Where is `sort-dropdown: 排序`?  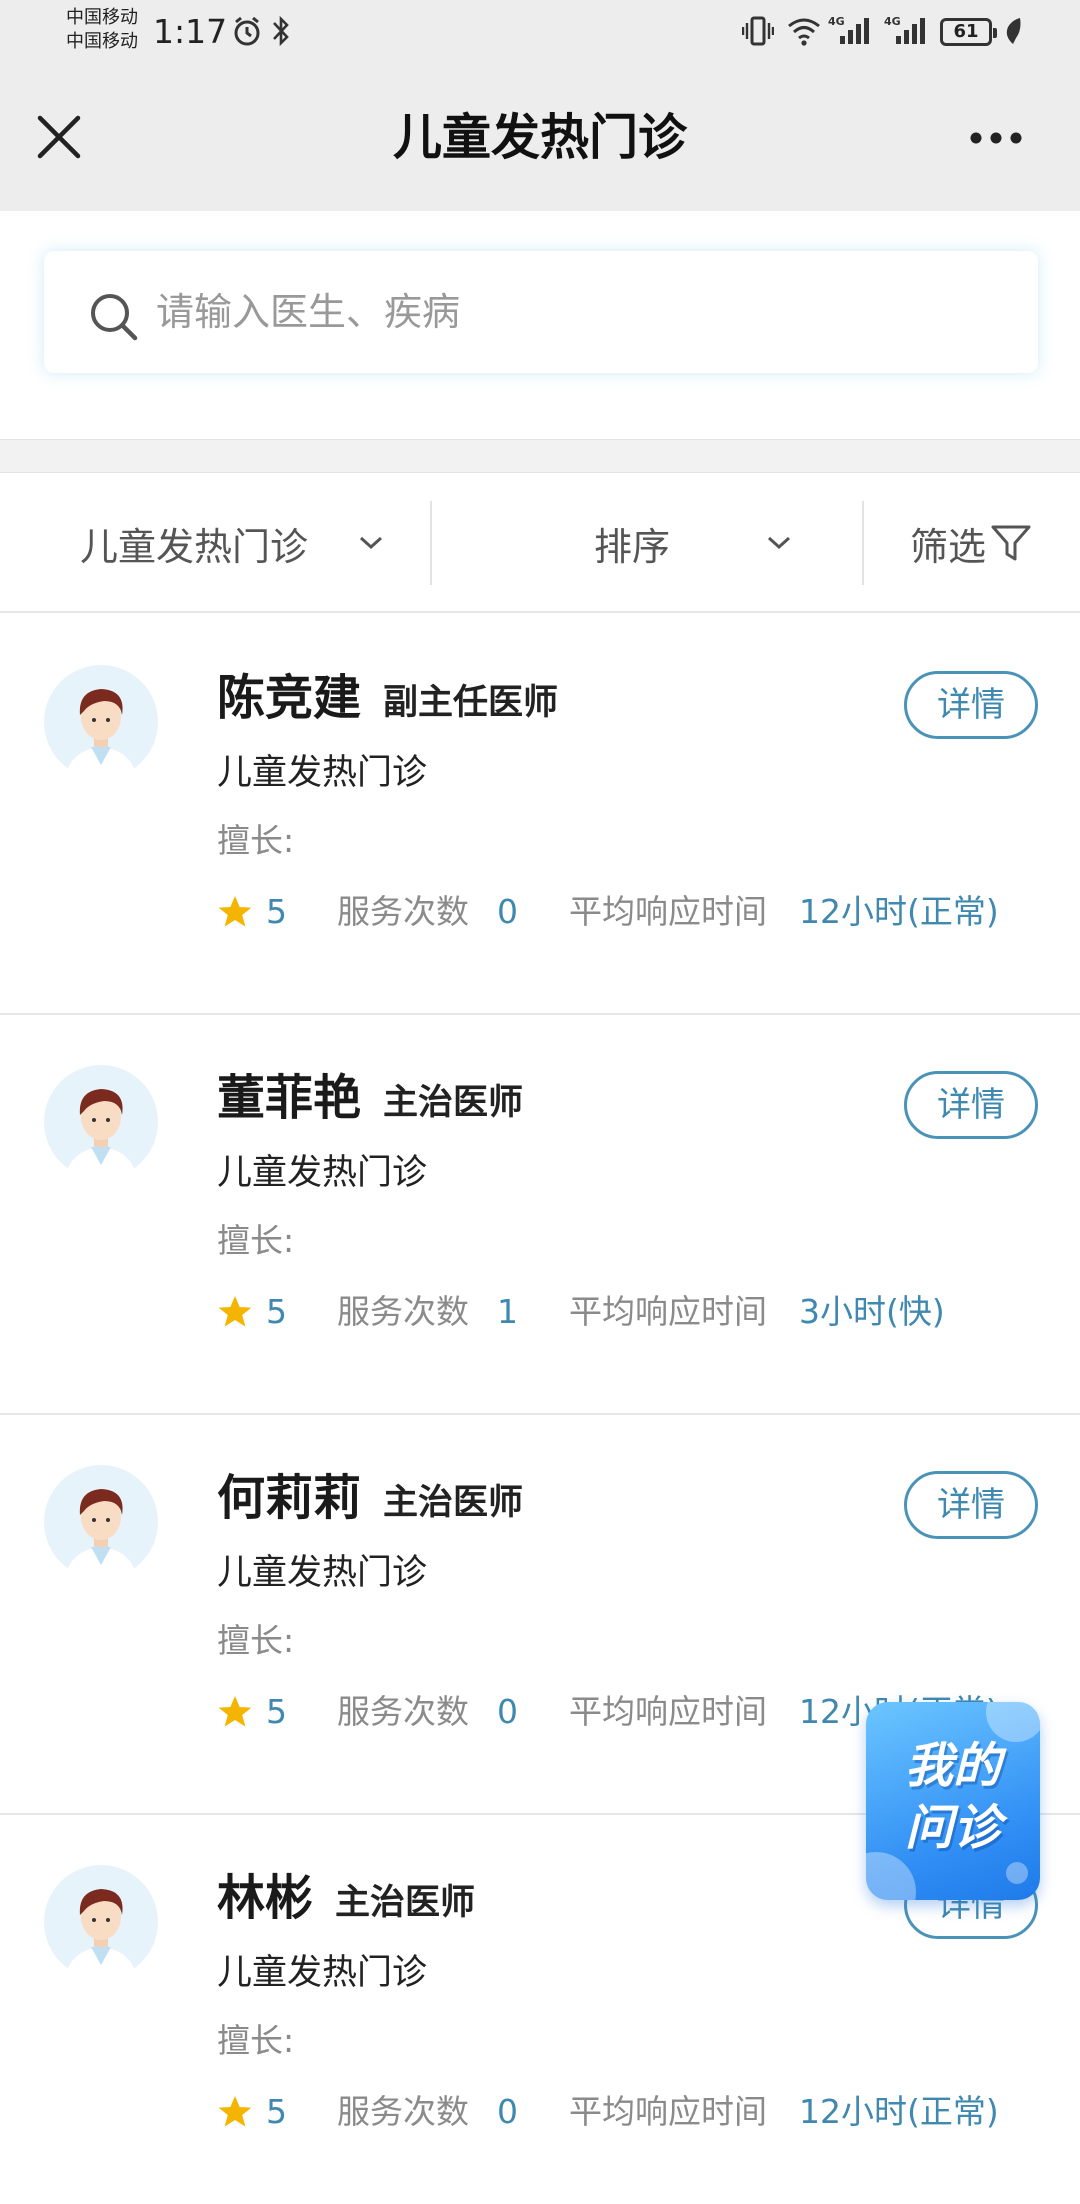
sort-dropdown: 排序 is located at coordinates (693, 543).